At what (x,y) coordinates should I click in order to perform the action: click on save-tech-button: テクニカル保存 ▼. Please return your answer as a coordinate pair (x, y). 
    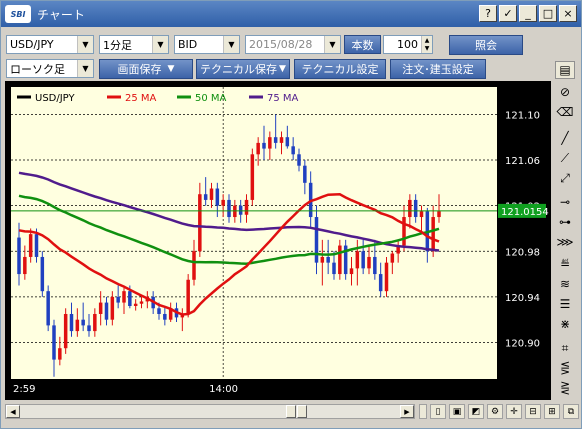
    Looking at the image, I should click on (243, 69).